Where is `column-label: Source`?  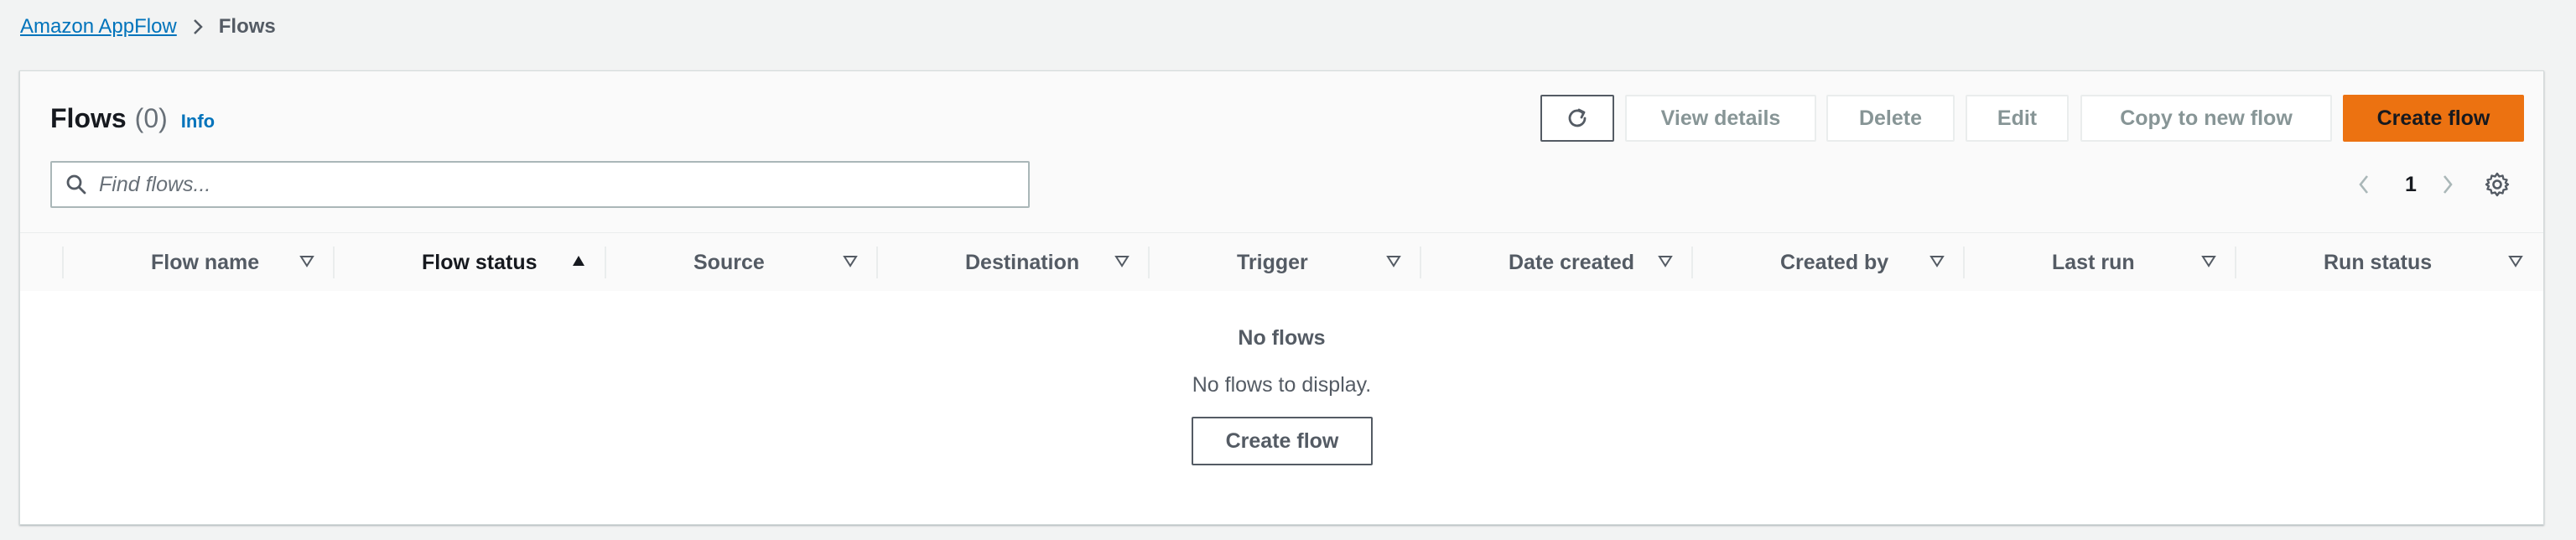
column-label: Source is located at coordinates (729, 262).